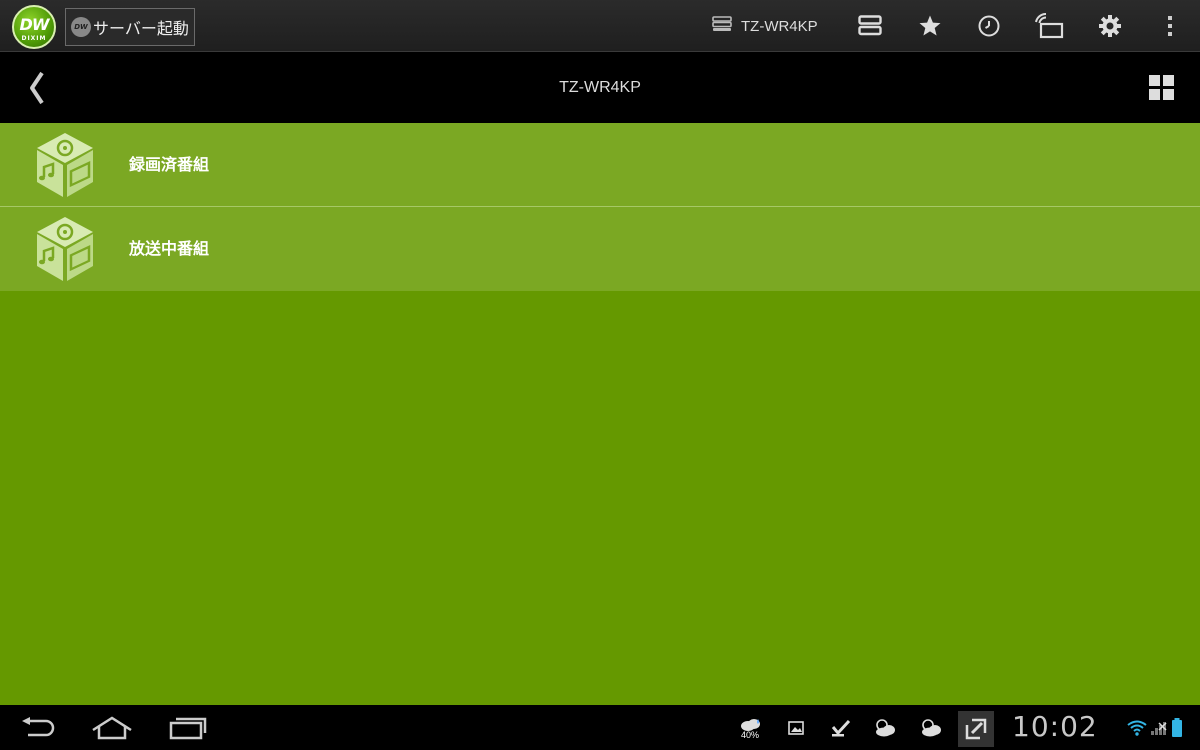 This screenshot has width=1200, height=750. What do you see at coordinates (141, 28) in the screenshot?
I see `server-start-label: サーバー起動` at bounding box center [141, 28].